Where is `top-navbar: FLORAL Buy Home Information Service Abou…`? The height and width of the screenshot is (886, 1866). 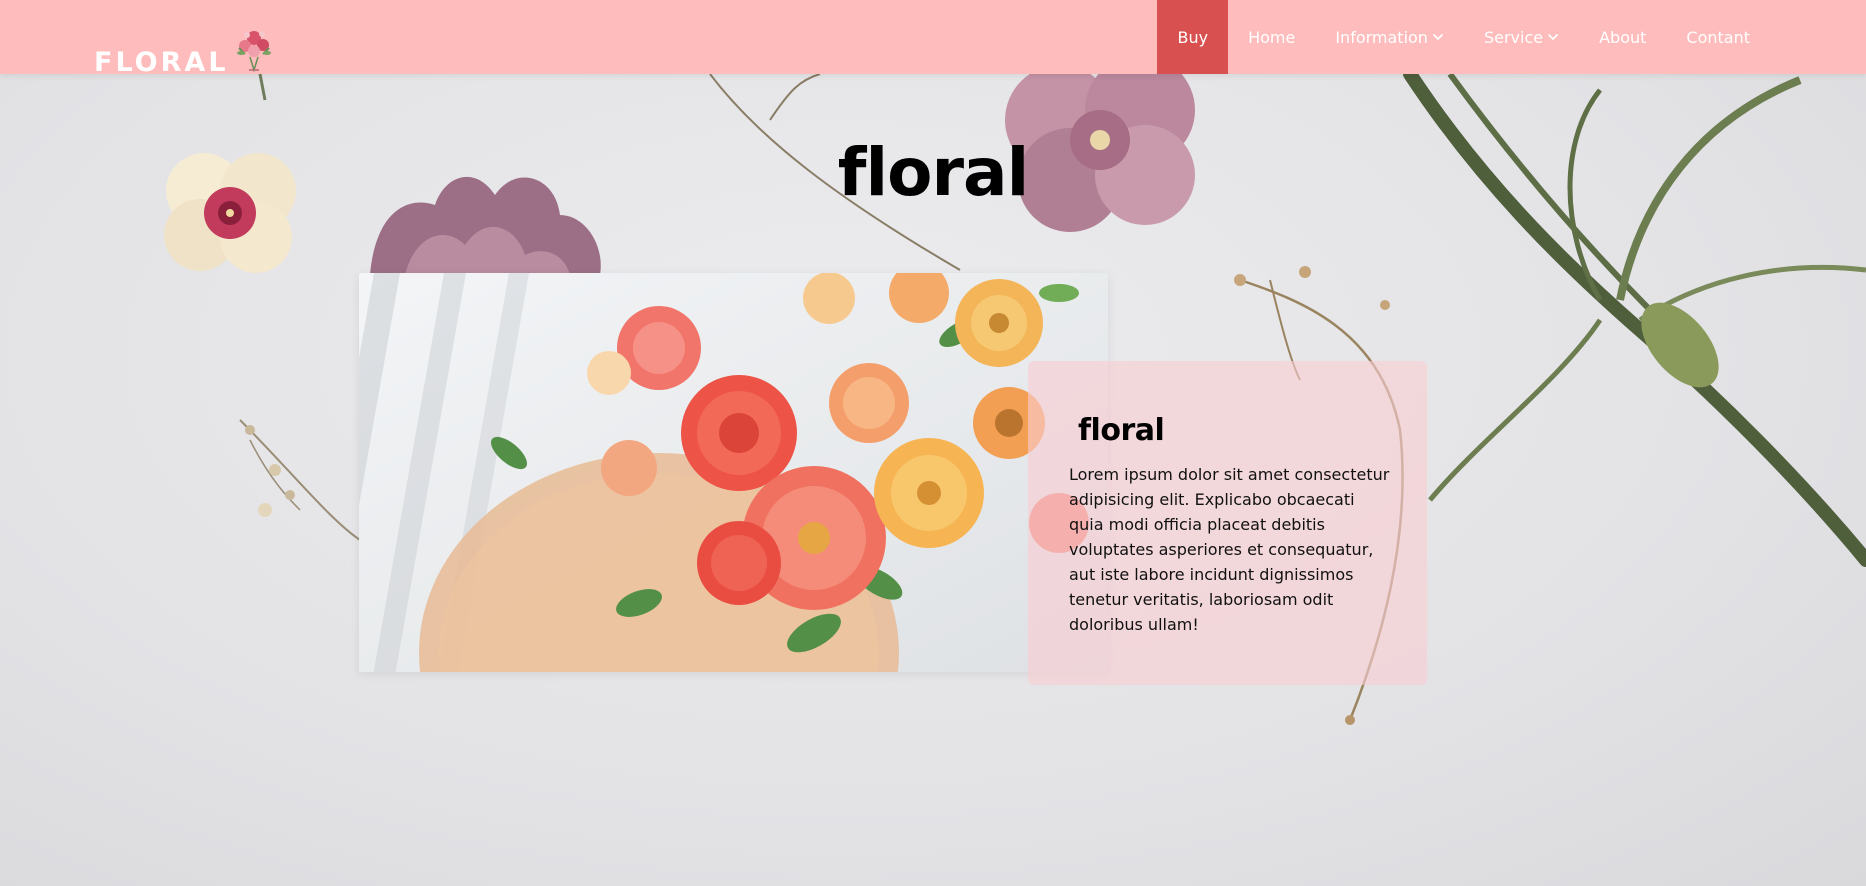 top-navbar: FLORAL Buy Home Information Service Abou… is located at coordinates (933, 38).